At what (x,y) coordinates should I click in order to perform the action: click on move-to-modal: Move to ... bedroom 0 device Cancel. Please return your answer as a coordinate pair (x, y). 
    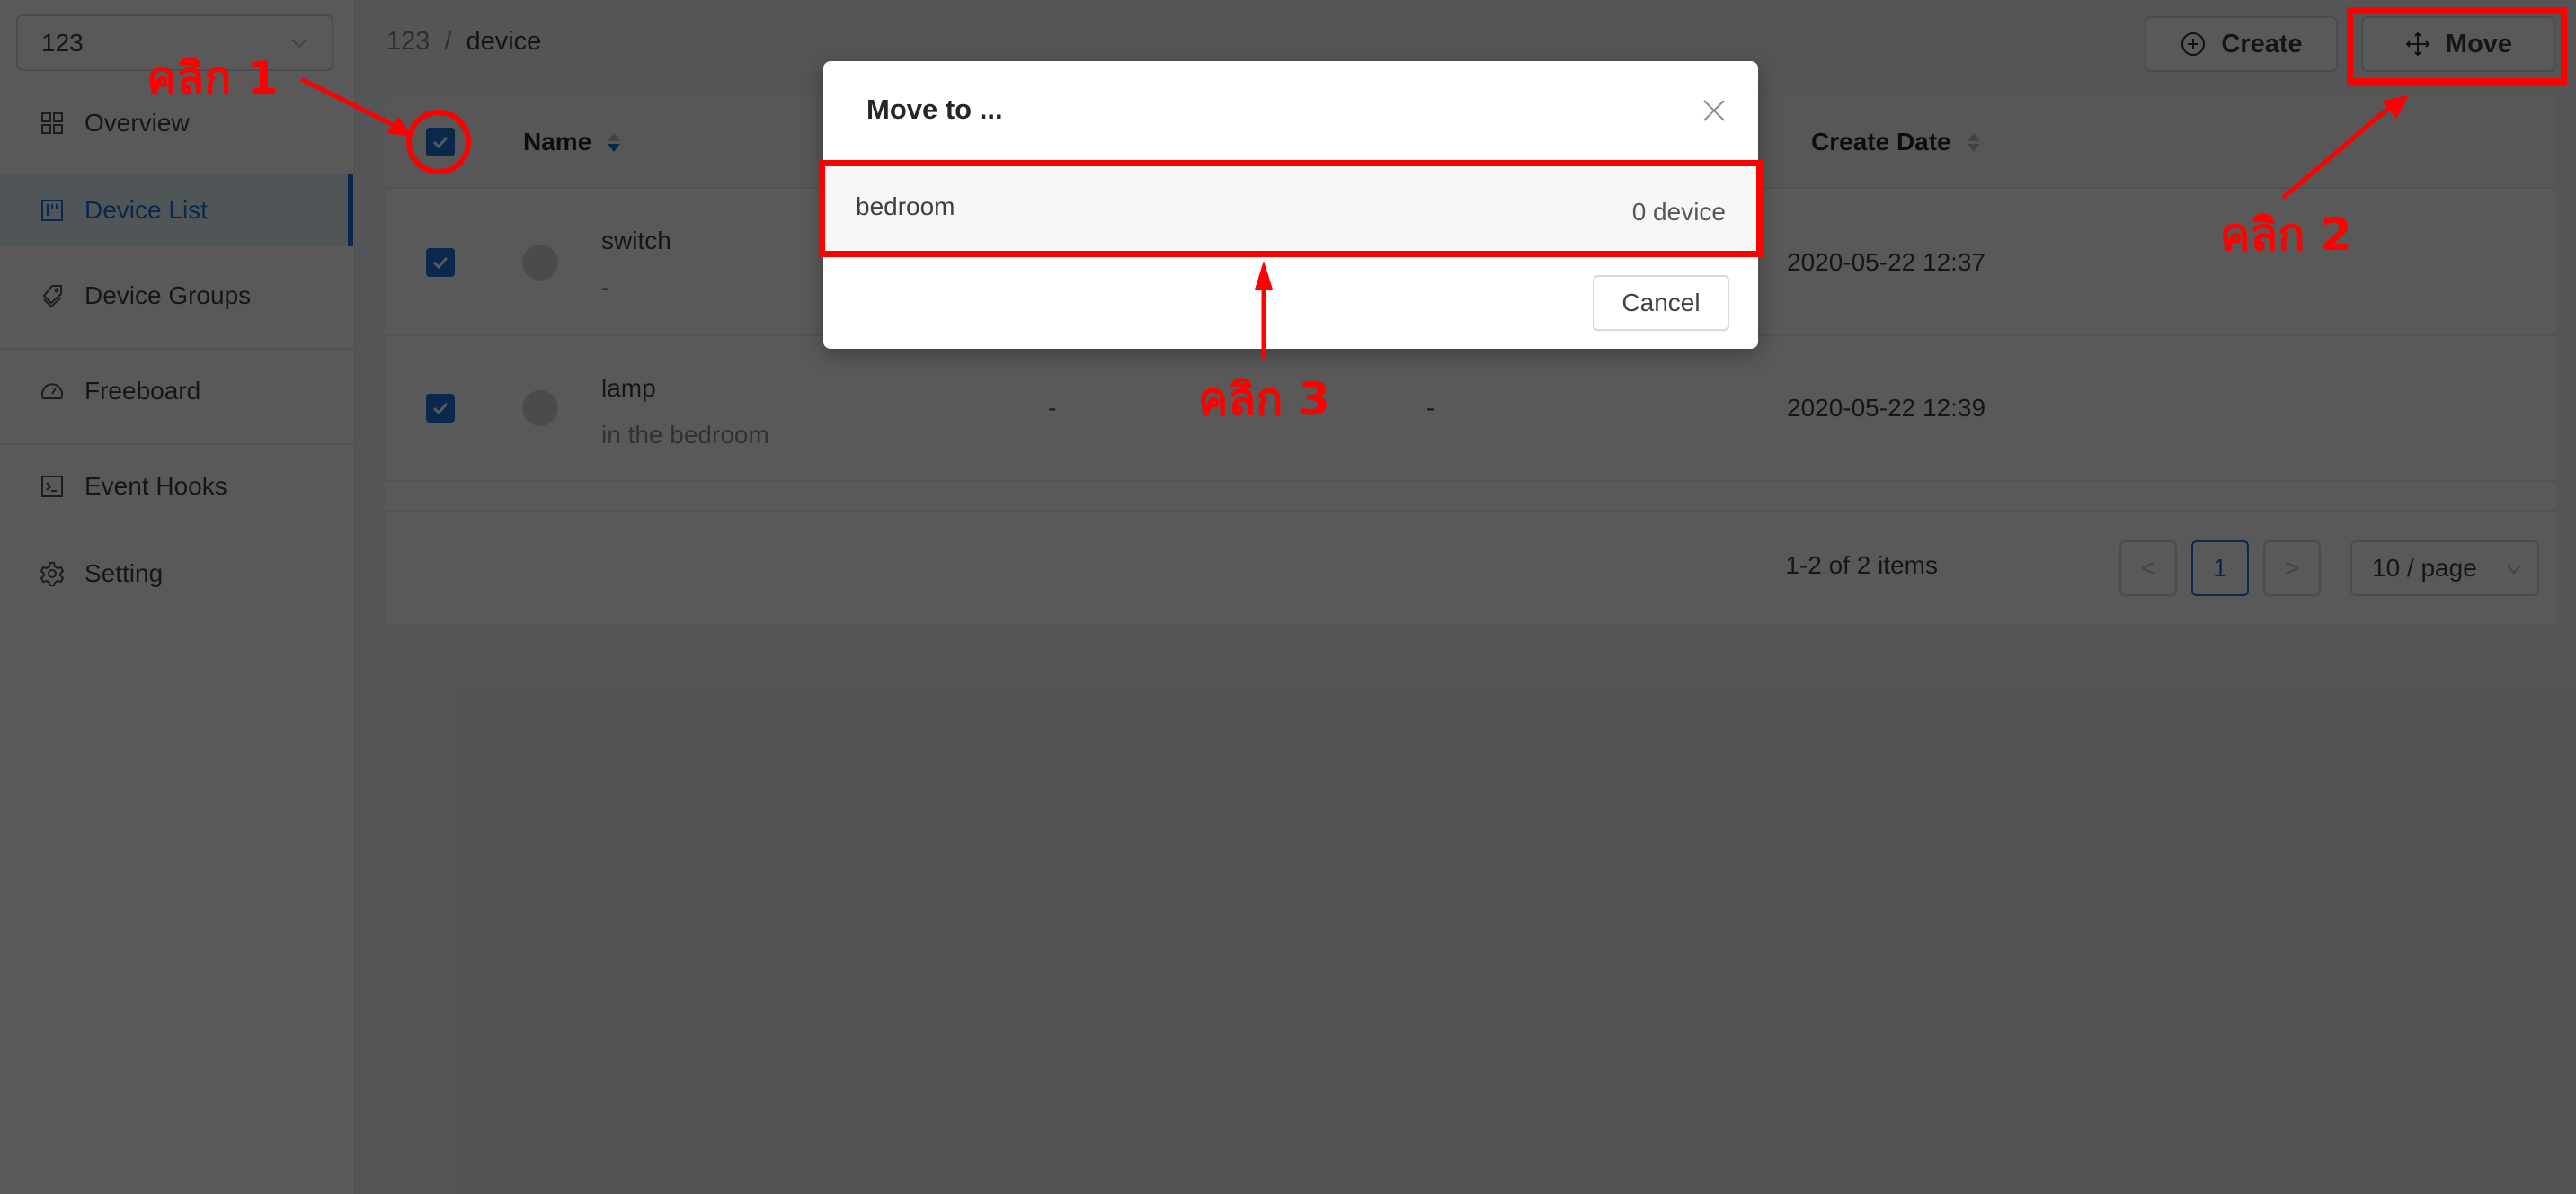
    Looking at the image, I should click on (1290, 205).